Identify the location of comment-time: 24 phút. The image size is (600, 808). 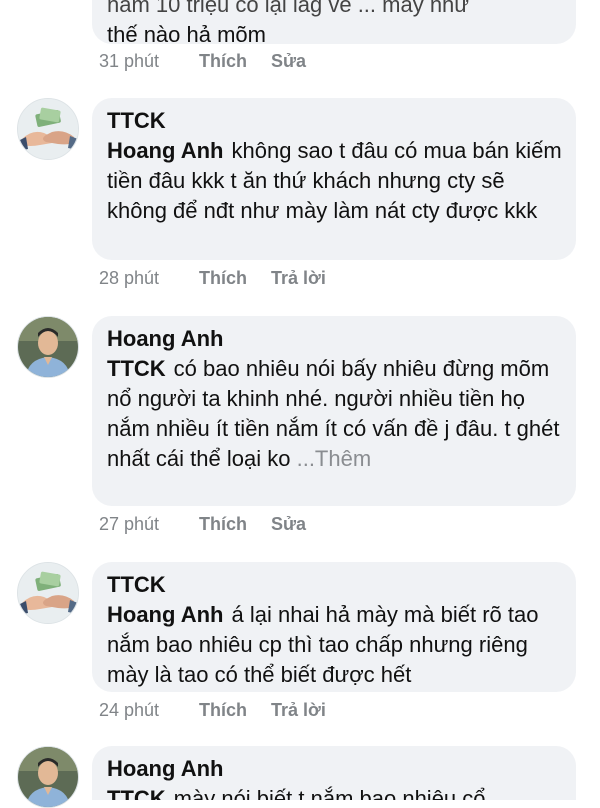
(129, 710).